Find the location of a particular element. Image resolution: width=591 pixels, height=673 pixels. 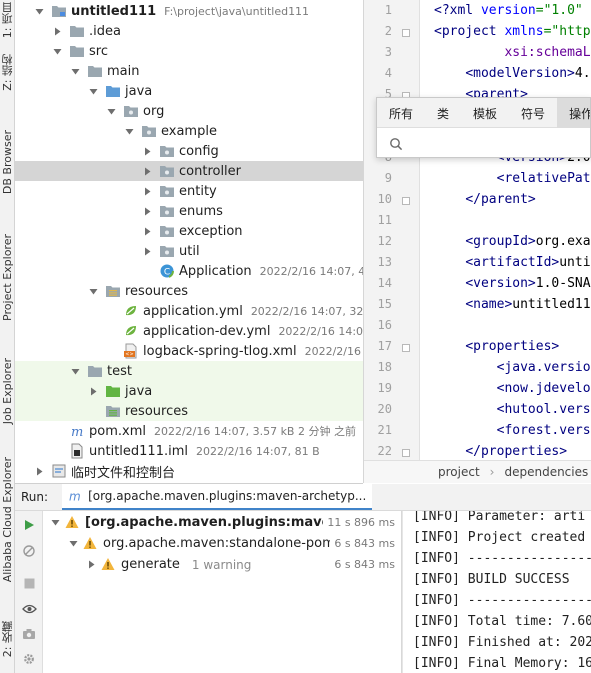

tree-node: controller is located at coordinates (189, 171).